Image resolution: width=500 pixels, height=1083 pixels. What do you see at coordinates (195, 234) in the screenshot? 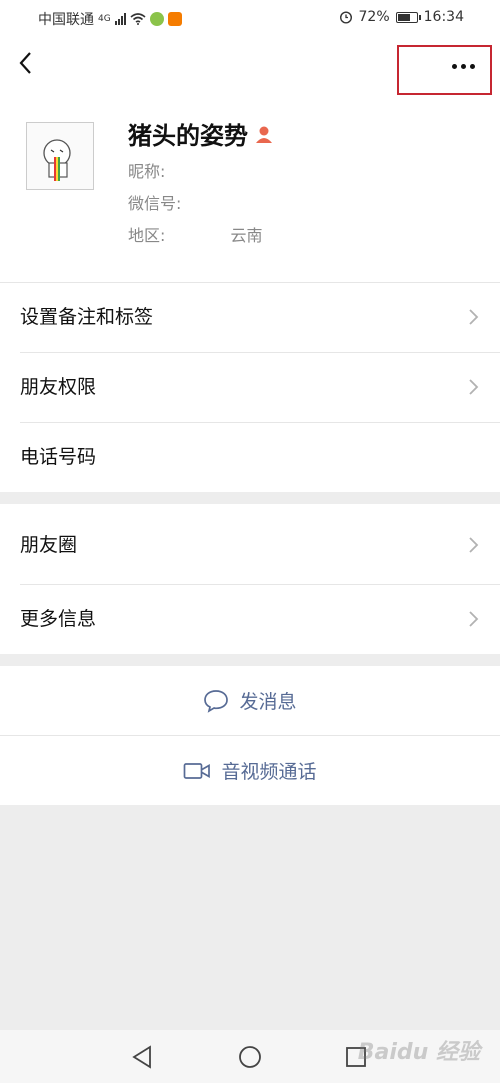
I see `region-line: 地区: 云南` at bounding box center [195, 234].